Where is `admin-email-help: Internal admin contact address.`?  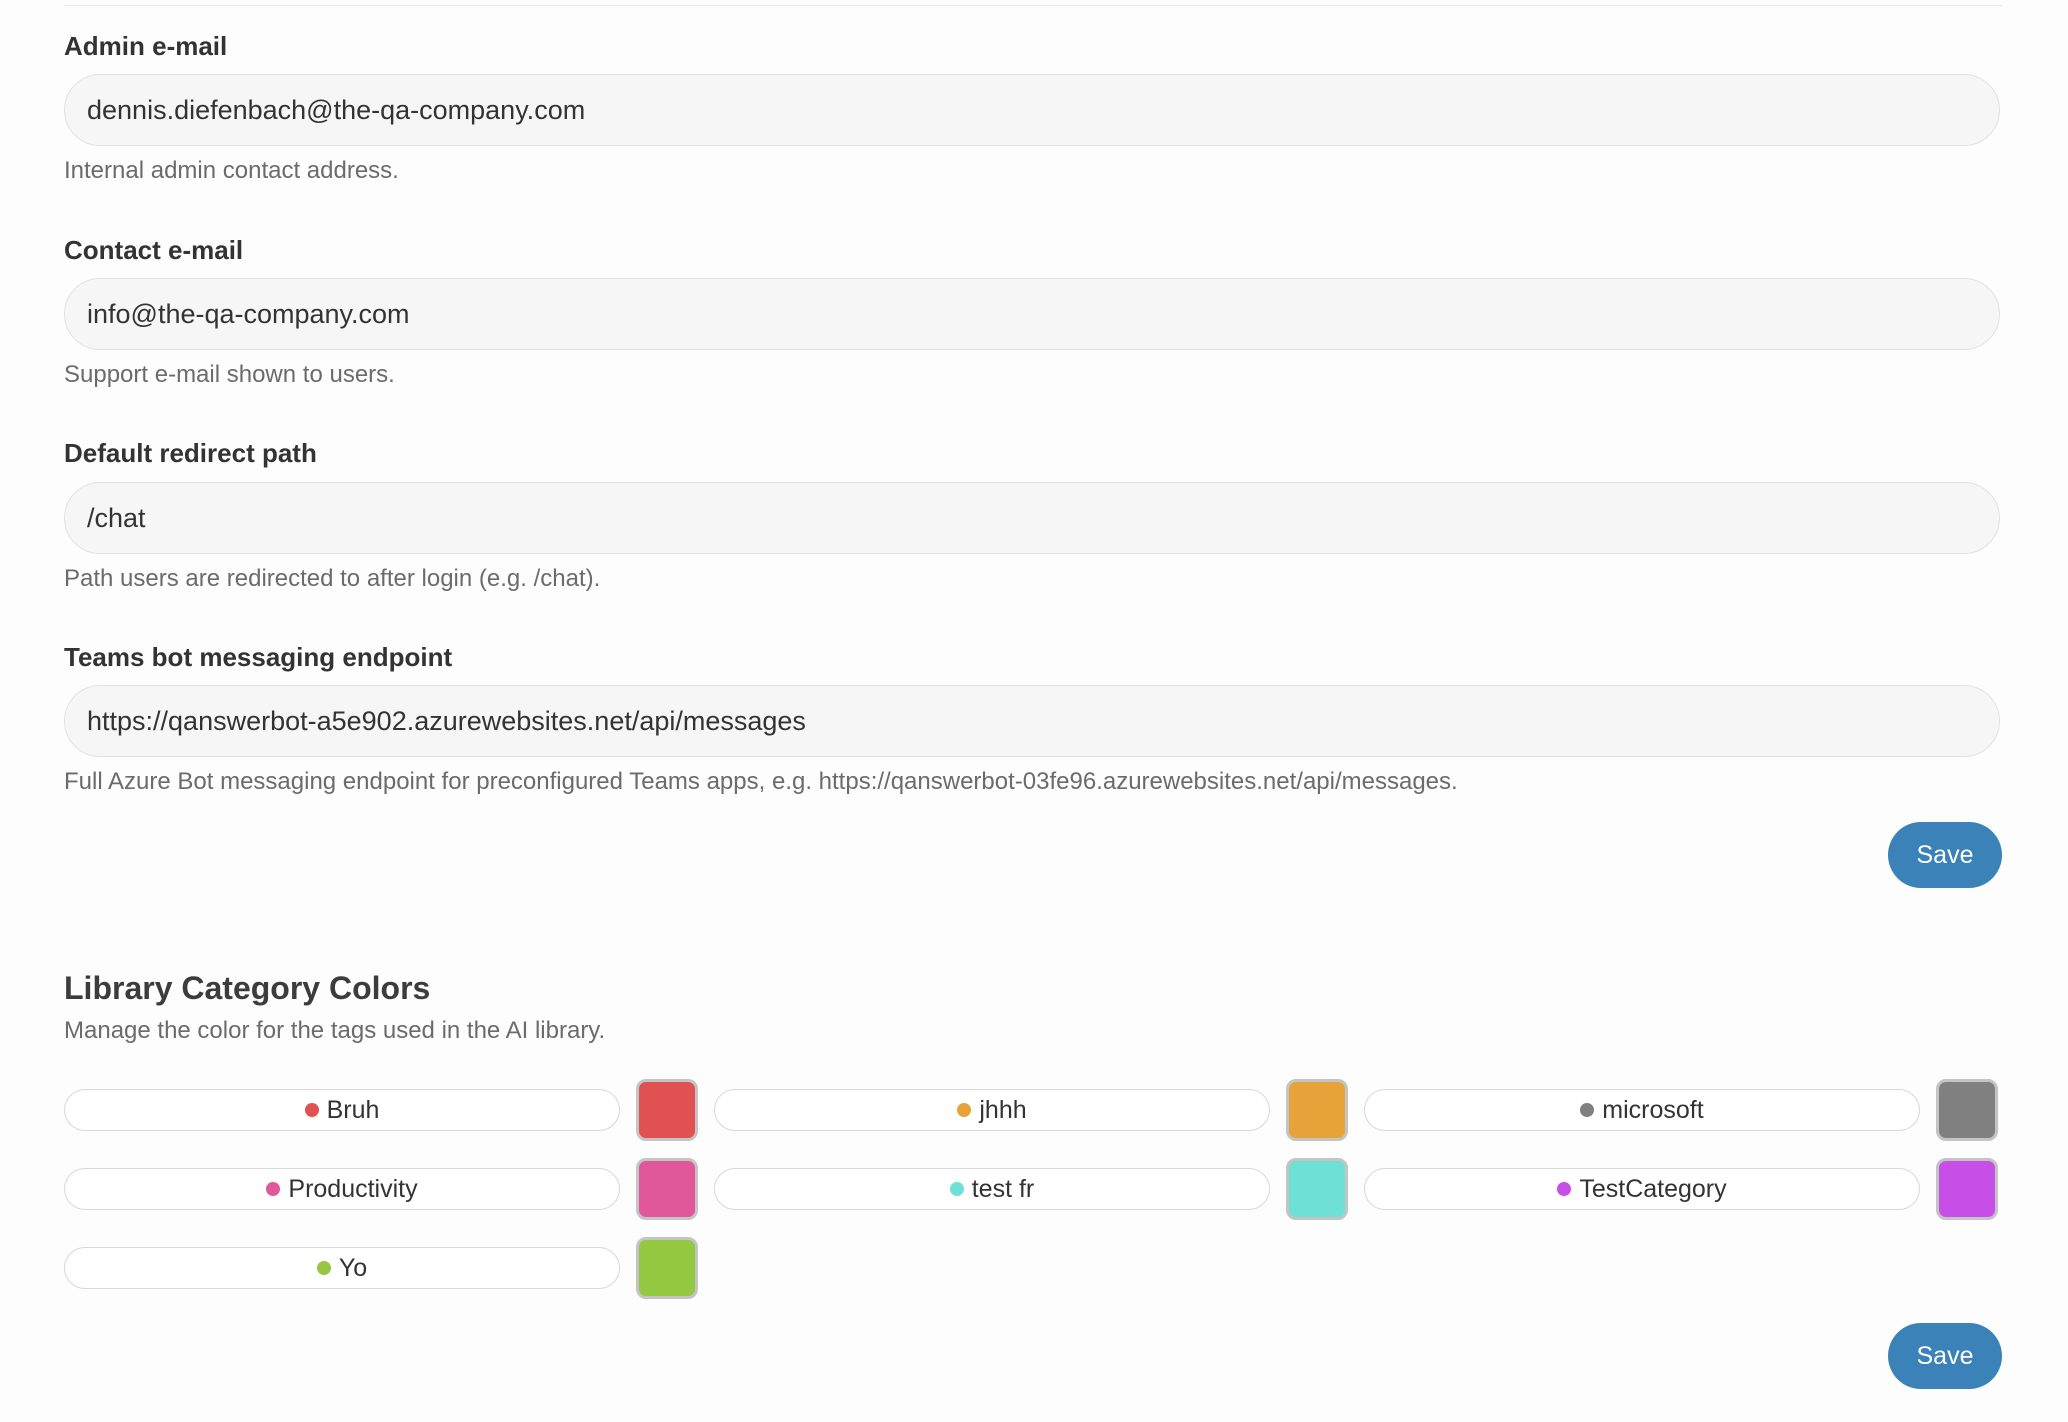
admin-email-help: Internal admin contact address. is located at coordinates (231, 170).